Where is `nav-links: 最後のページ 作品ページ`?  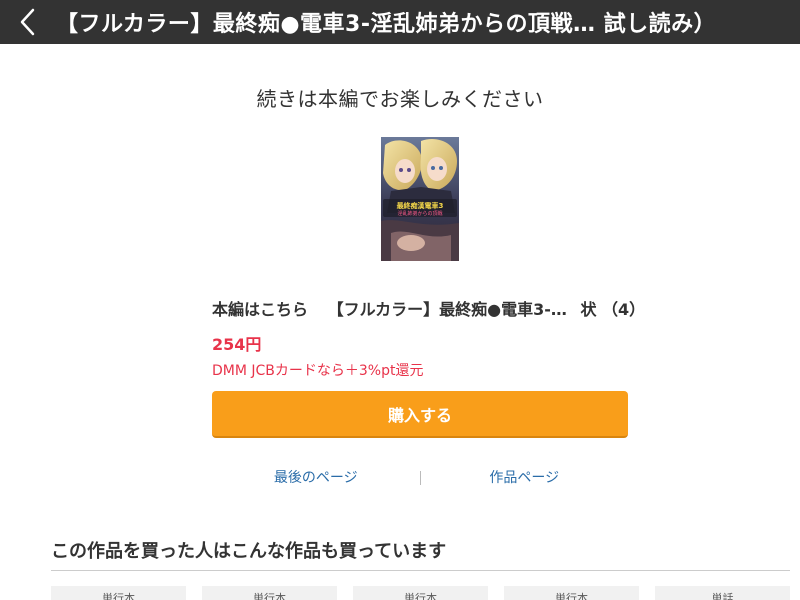
nav-links: 最後のページ 作品ページ is located at coordinates (420, 478).